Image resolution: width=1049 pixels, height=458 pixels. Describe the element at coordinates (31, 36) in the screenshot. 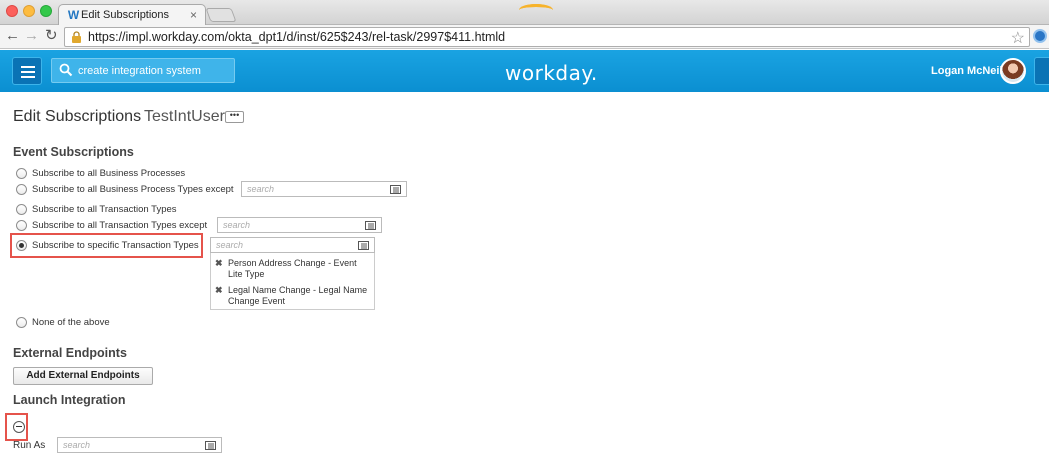

I see `forward-arrow-icon: →` at that location.